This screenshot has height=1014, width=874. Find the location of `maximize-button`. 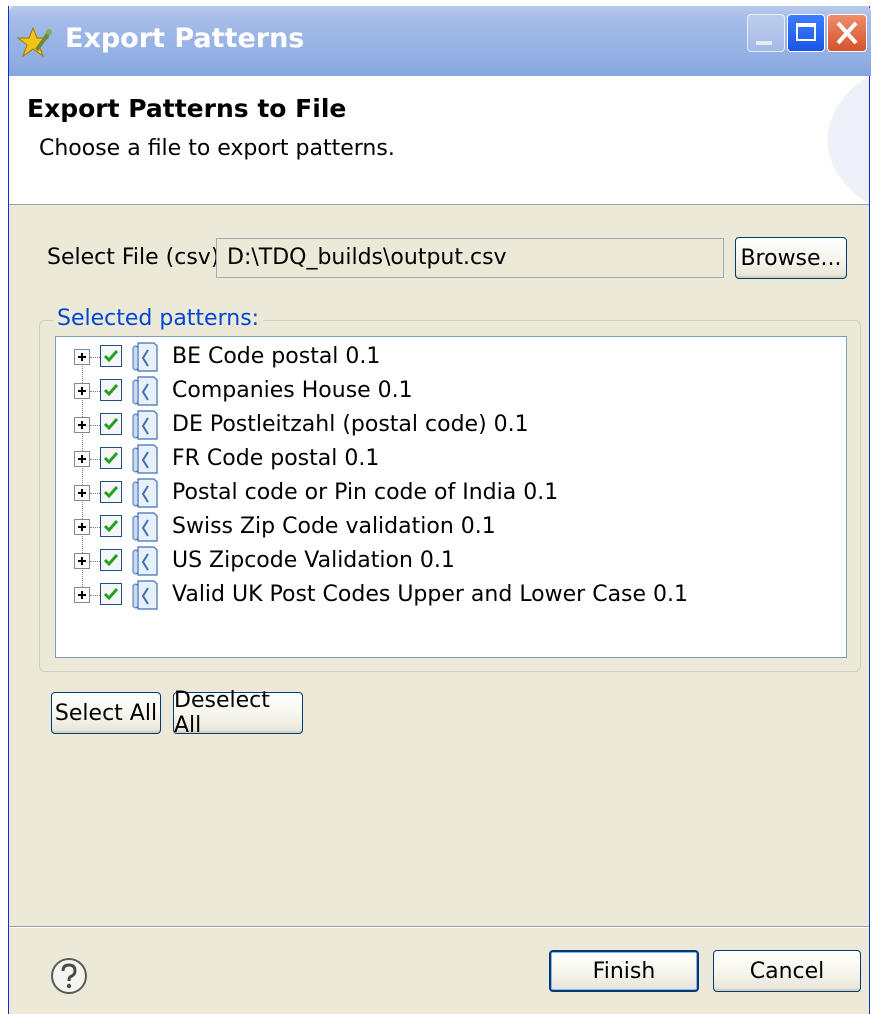

maximize-button is located at coordinates (806, 33).